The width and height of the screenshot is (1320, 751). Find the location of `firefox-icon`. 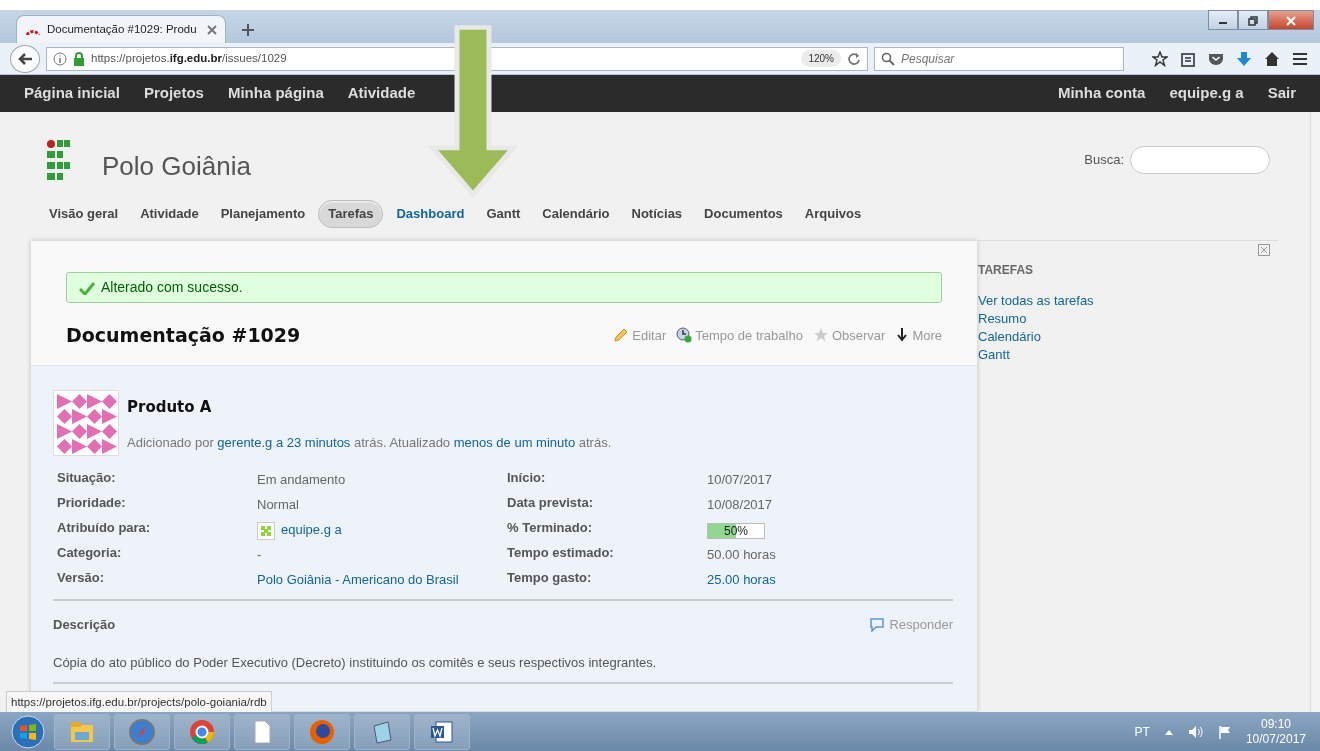

firefox-icon is located at coordinates (322, 731).